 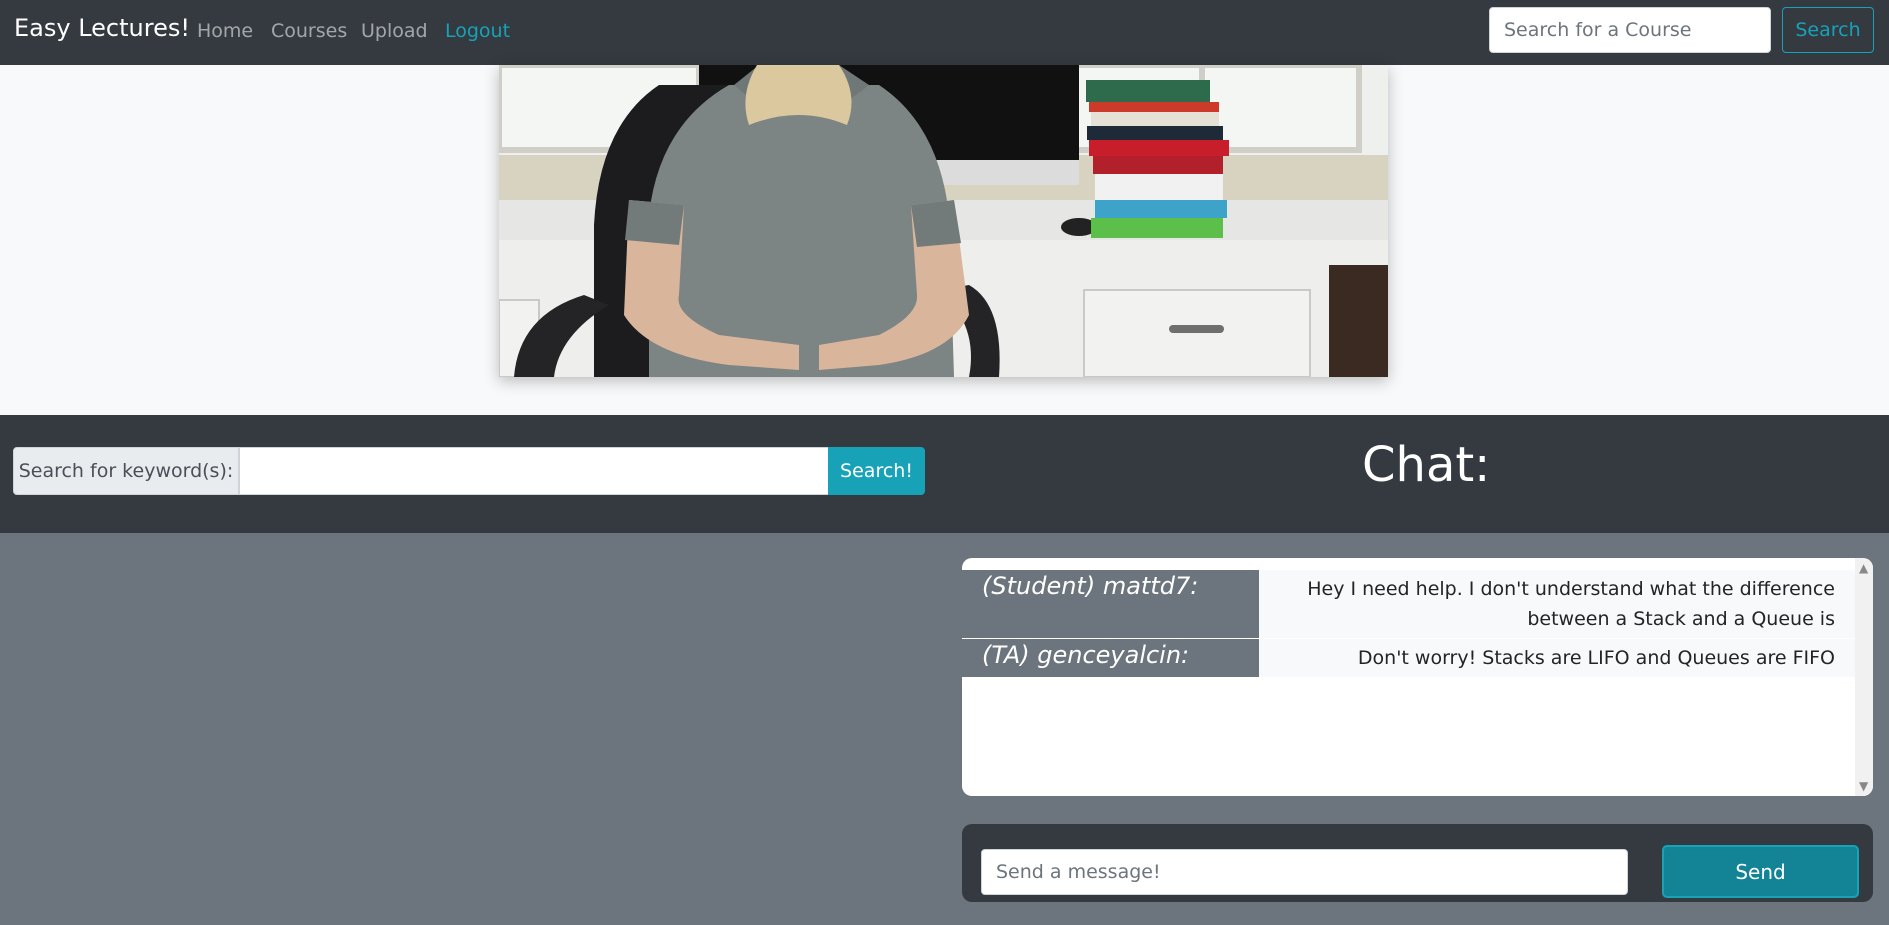 I want to click on brand-logo: Easy Lectures!, so click(x=102, y=28).